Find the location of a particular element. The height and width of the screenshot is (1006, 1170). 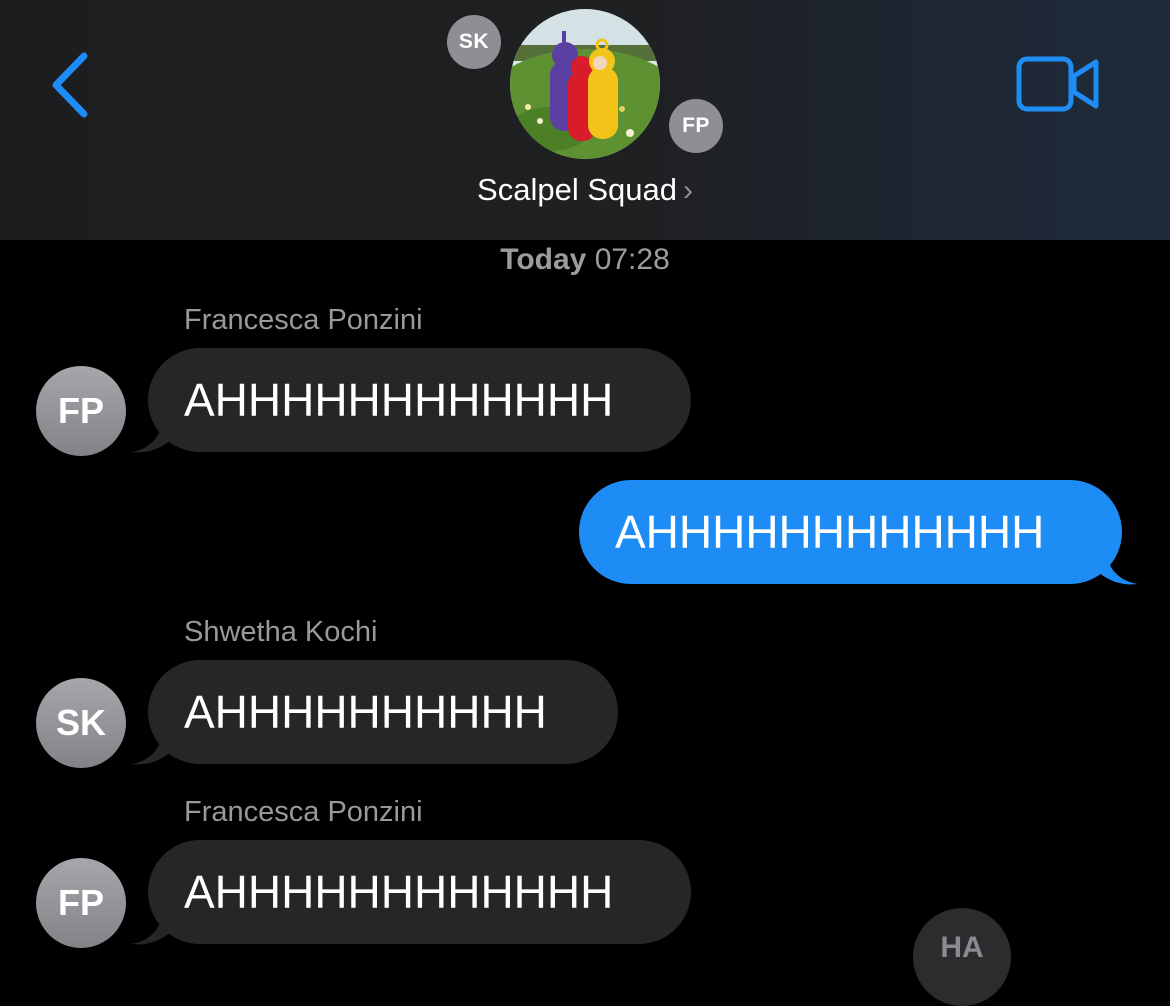

tapback-ha-badge: HA is located at coordinates (962, 957).